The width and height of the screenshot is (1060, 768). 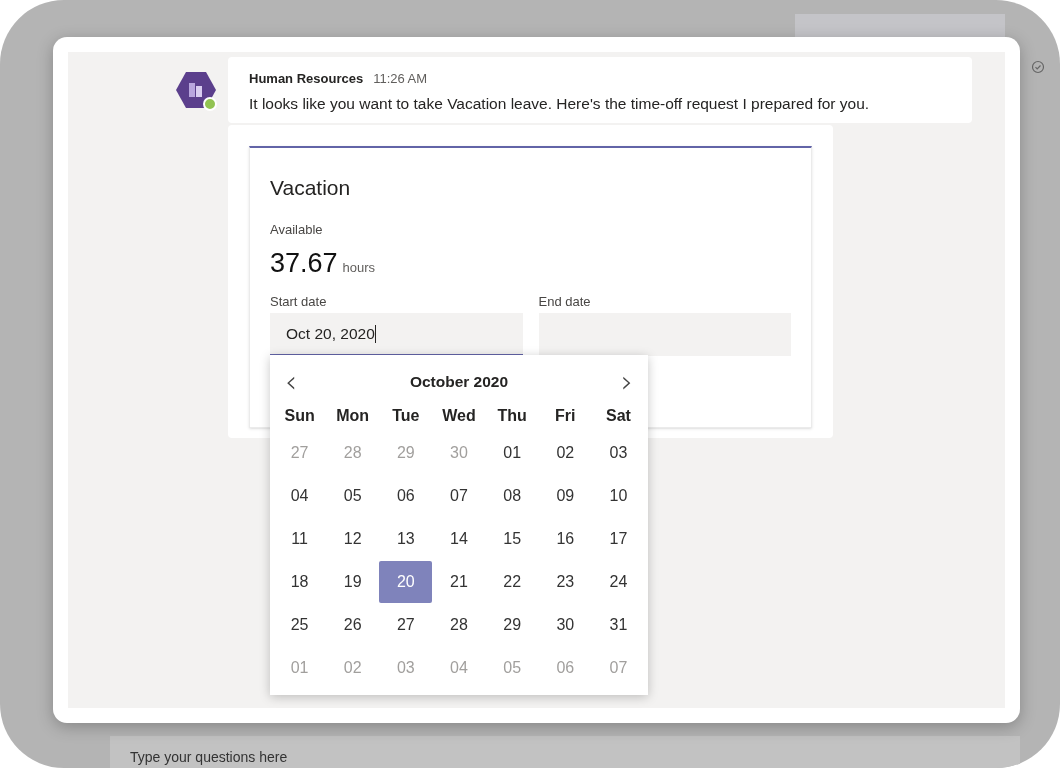 What do you see at coordinates (406, 581) in the screenshot?
I see `calendar-day: 20` at bounding box center [406, 581].